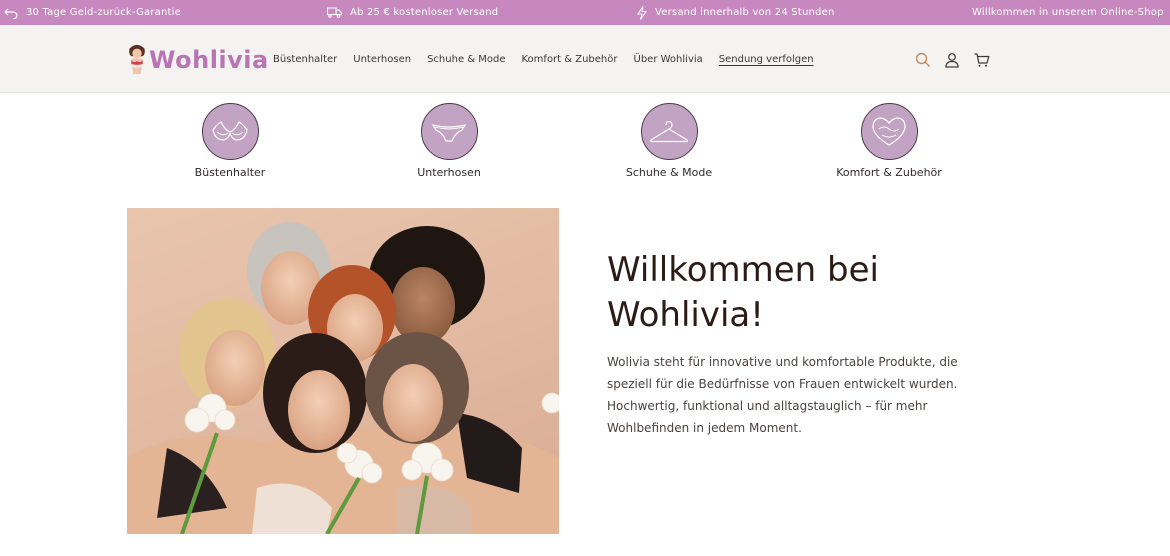 Image resolution: width=1170 pixels, height=556 pixels. I want to click on announcement-fast: Versand innerhalb von 24 Stunden, so click(735, 12).